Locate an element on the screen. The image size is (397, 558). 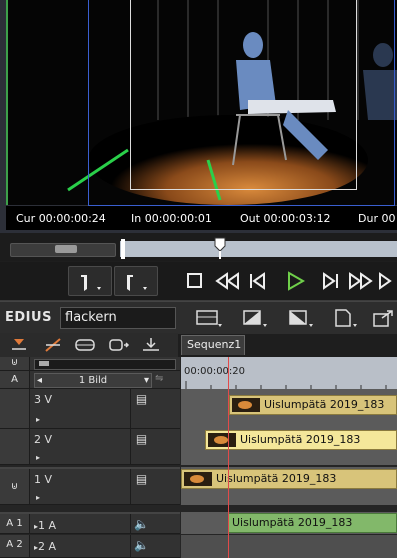
sync-button is located at coordinates (151, 345).